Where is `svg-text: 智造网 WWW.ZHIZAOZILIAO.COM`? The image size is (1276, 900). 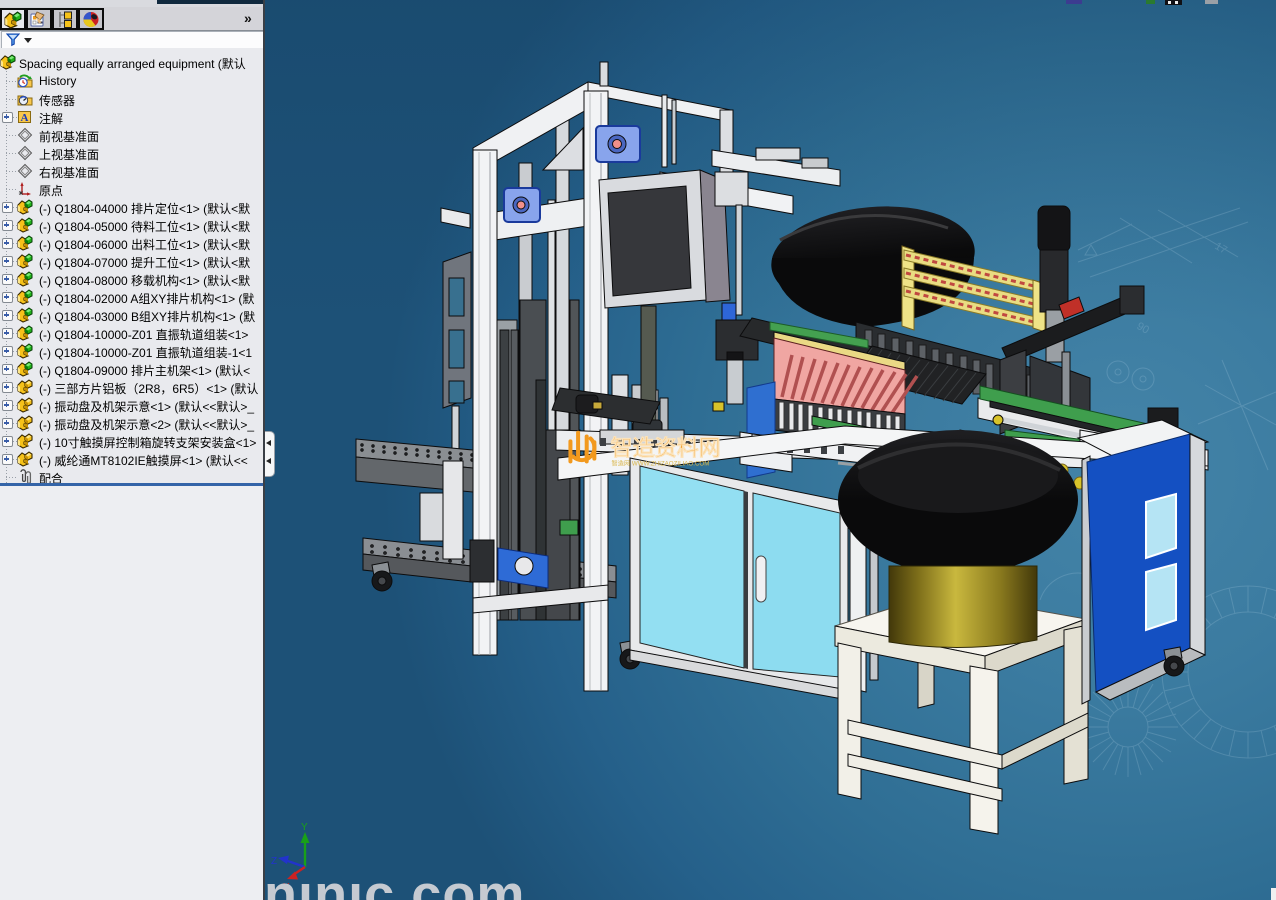
svg-text: 智造网 WWW.ZHIZAOZILIAO.COM is located at coordinates (661, 463).